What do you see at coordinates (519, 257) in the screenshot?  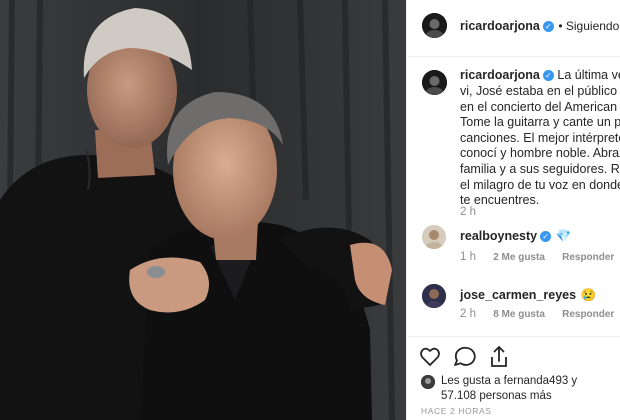 I see `comment-likes: 2 Me gusta` at bounding box center [519, 257].